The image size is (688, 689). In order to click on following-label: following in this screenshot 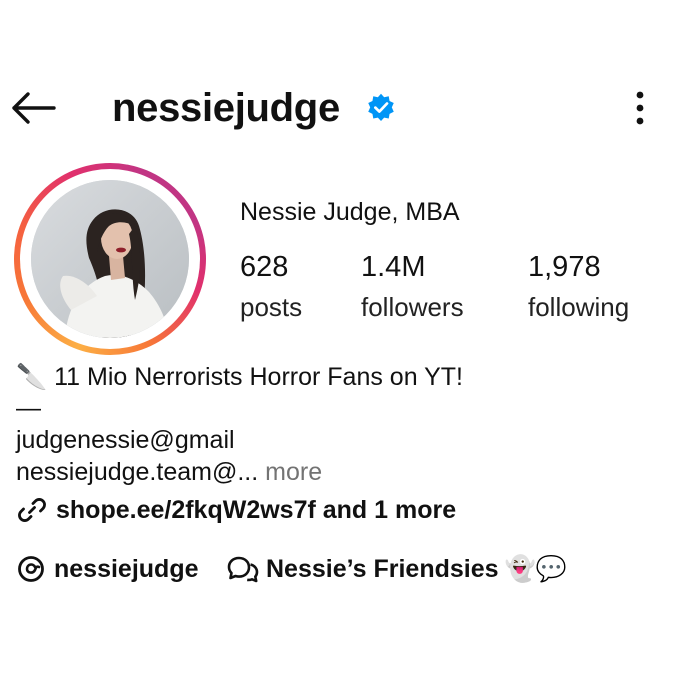, I will do `click(579, 307)`.